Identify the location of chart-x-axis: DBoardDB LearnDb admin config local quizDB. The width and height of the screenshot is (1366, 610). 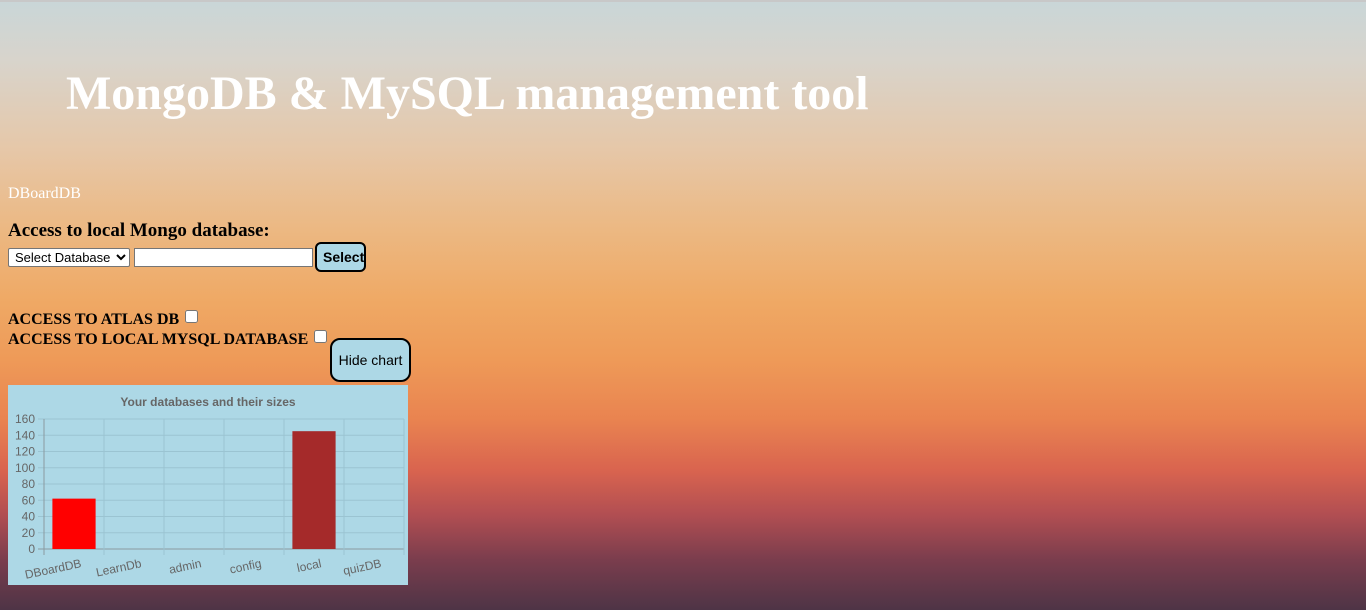
(203, 569).